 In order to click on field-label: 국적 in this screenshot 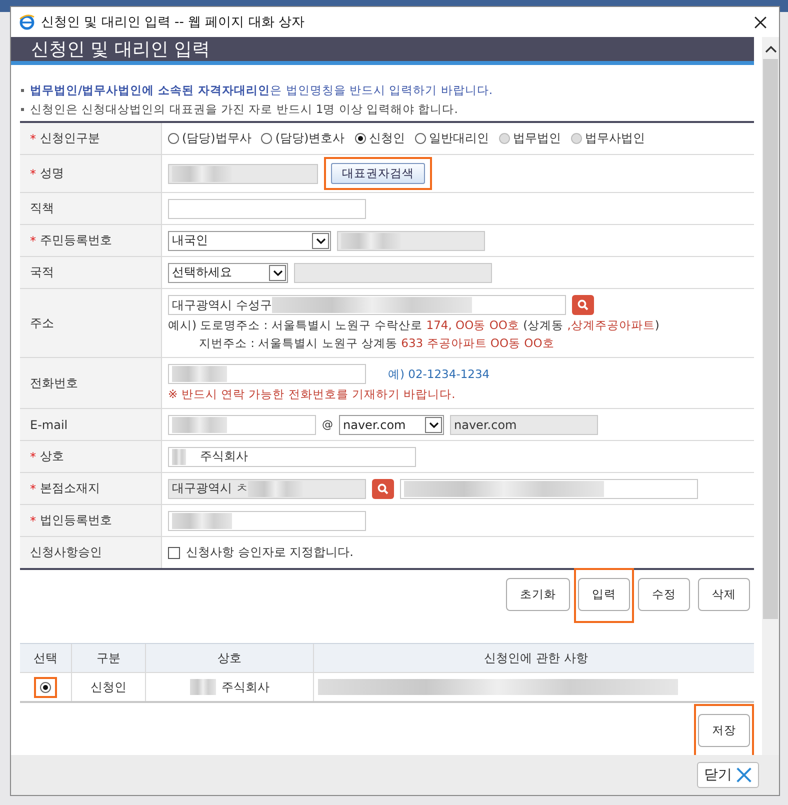, I will do `click(42, 272)`.